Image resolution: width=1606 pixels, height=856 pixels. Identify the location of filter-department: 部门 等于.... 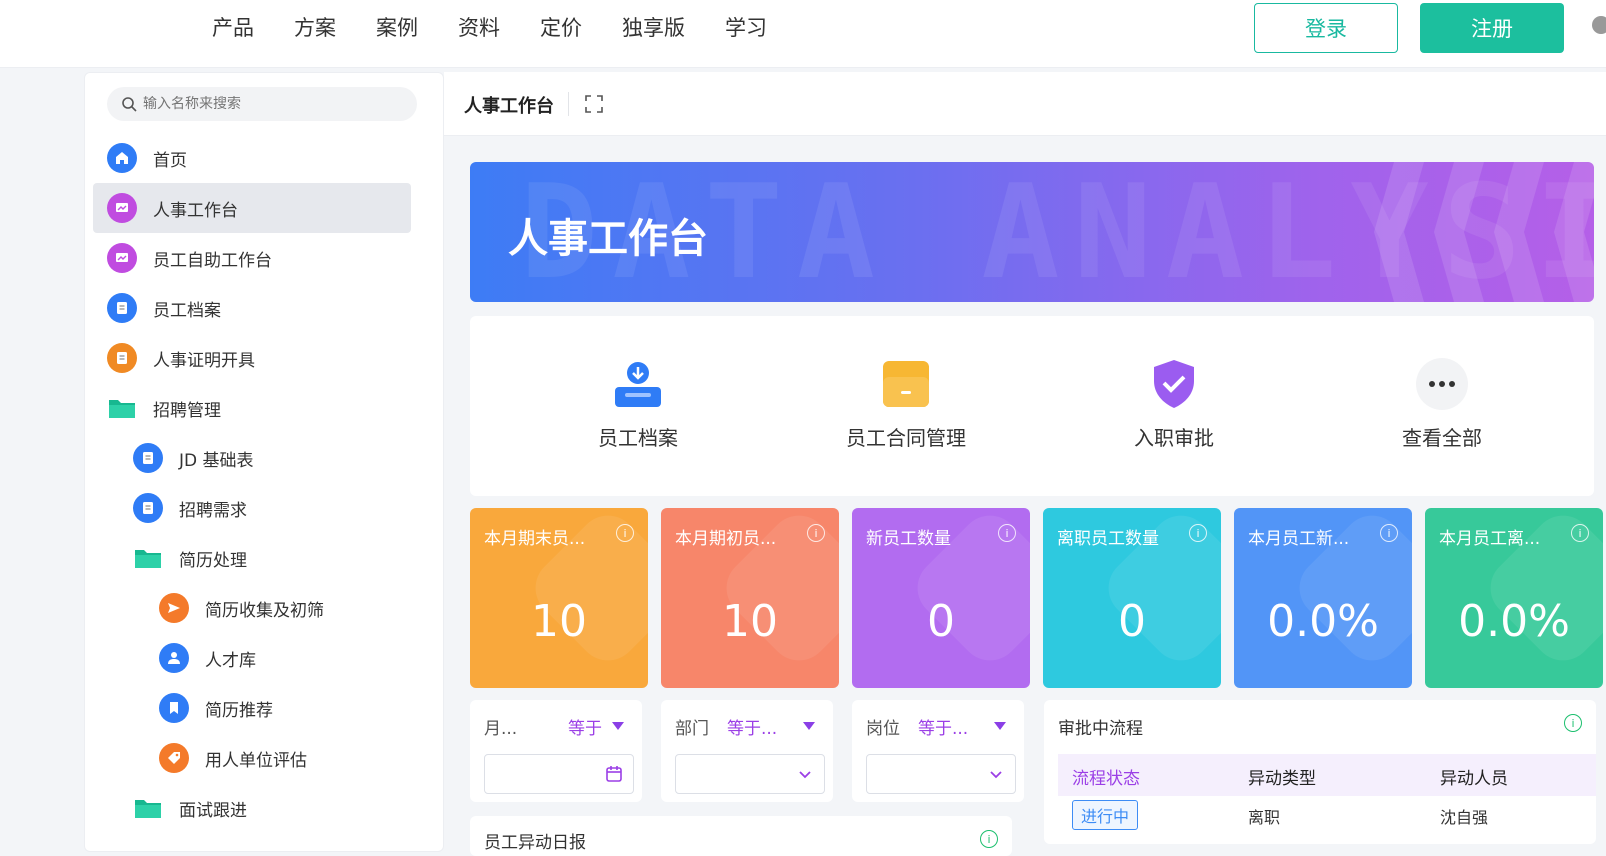
(747, 751).